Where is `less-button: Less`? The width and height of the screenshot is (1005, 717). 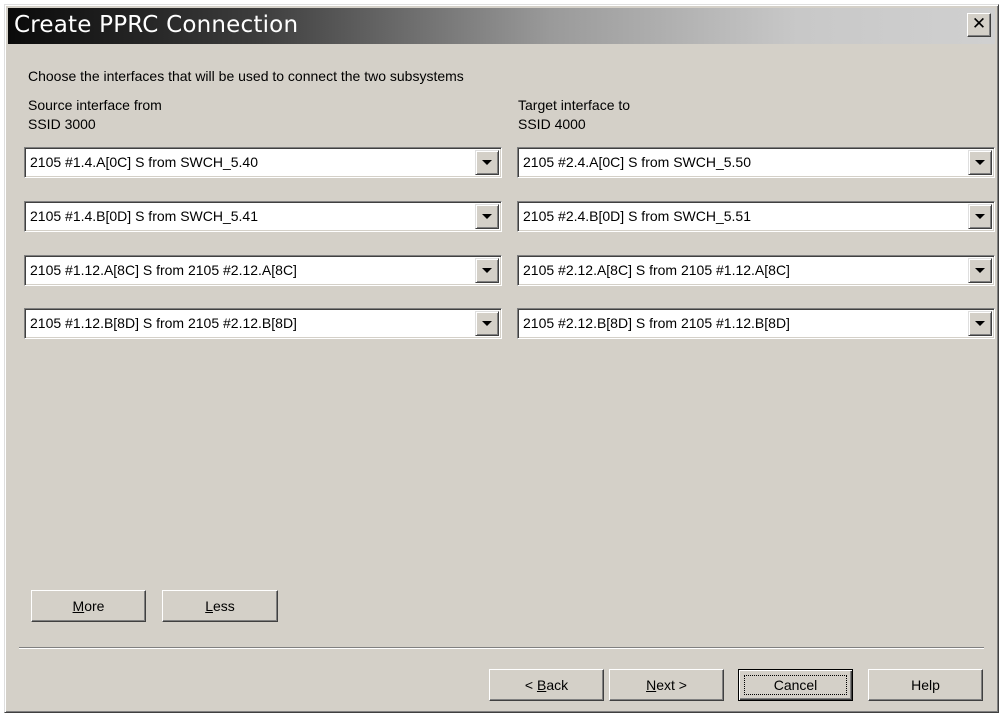
less-button: Less is located at coordinates (220, 606).